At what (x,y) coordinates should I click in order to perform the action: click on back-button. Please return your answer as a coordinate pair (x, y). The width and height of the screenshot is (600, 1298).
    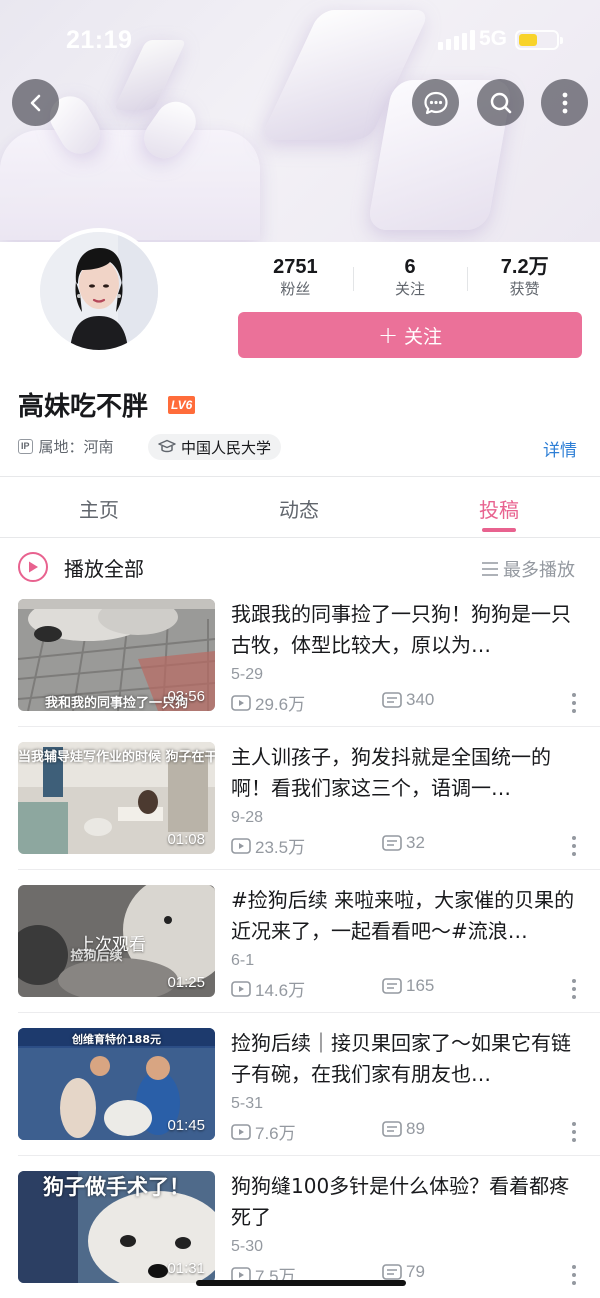
    Looking at the image, I should click on (35, 102).